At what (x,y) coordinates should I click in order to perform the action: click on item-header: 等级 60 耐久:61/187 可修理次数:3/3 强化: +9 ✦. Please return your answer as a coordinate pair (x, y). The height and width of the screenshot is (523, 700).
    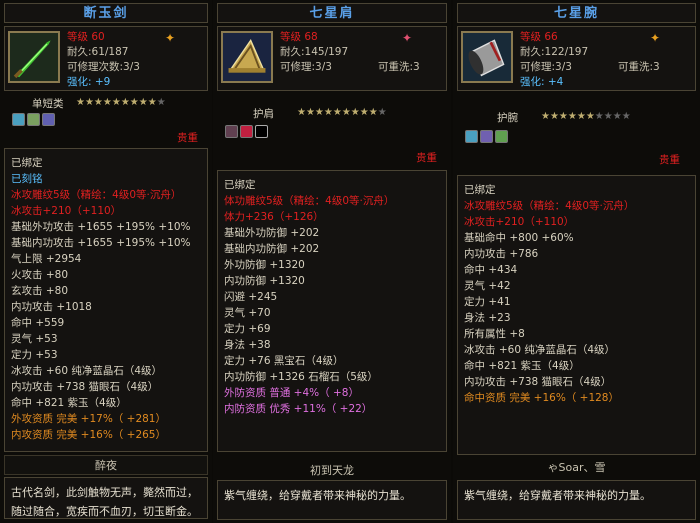
    Looking at the image, I should click on (106, 58).